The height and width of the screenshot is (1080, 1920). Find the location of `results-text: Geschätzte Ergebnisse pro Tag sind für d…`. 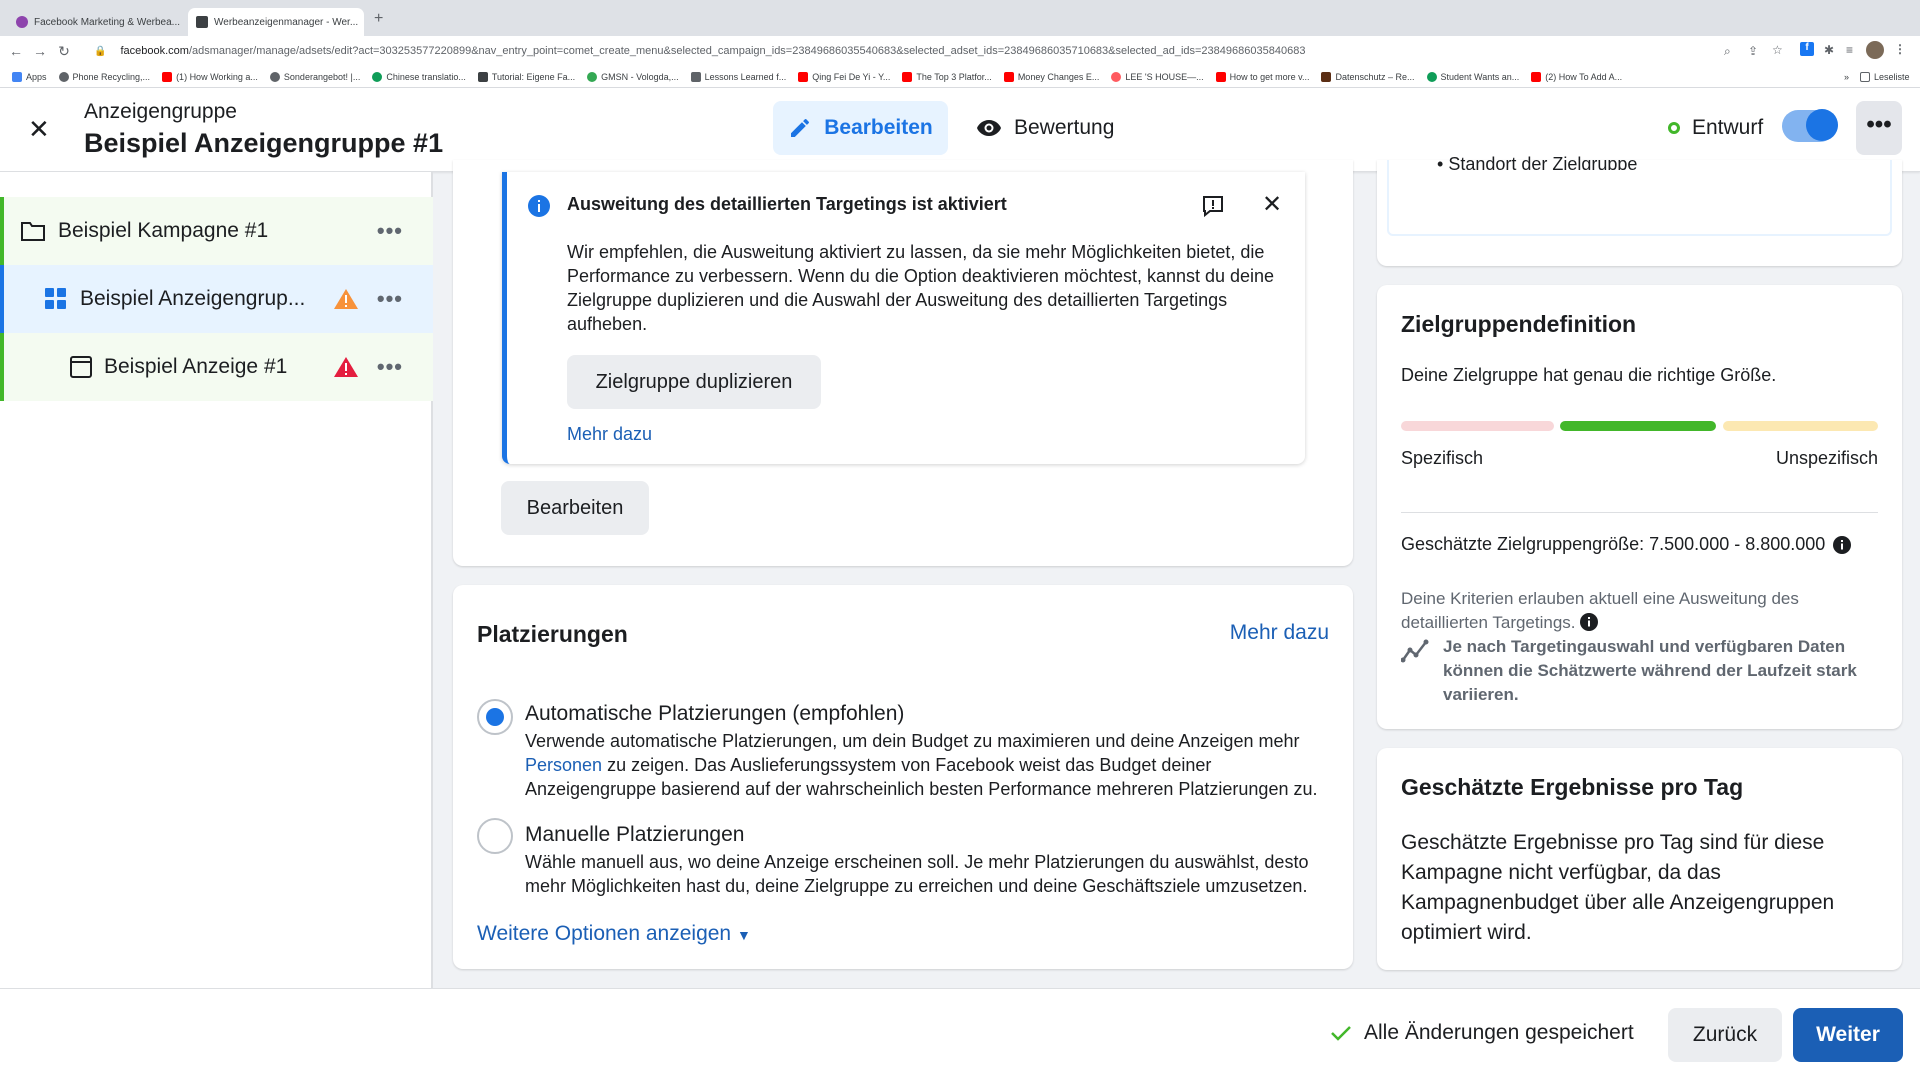

results-text: Geschätzte Ergebnisse pro Tag sind für d… is located at coordinates (1618, 887).